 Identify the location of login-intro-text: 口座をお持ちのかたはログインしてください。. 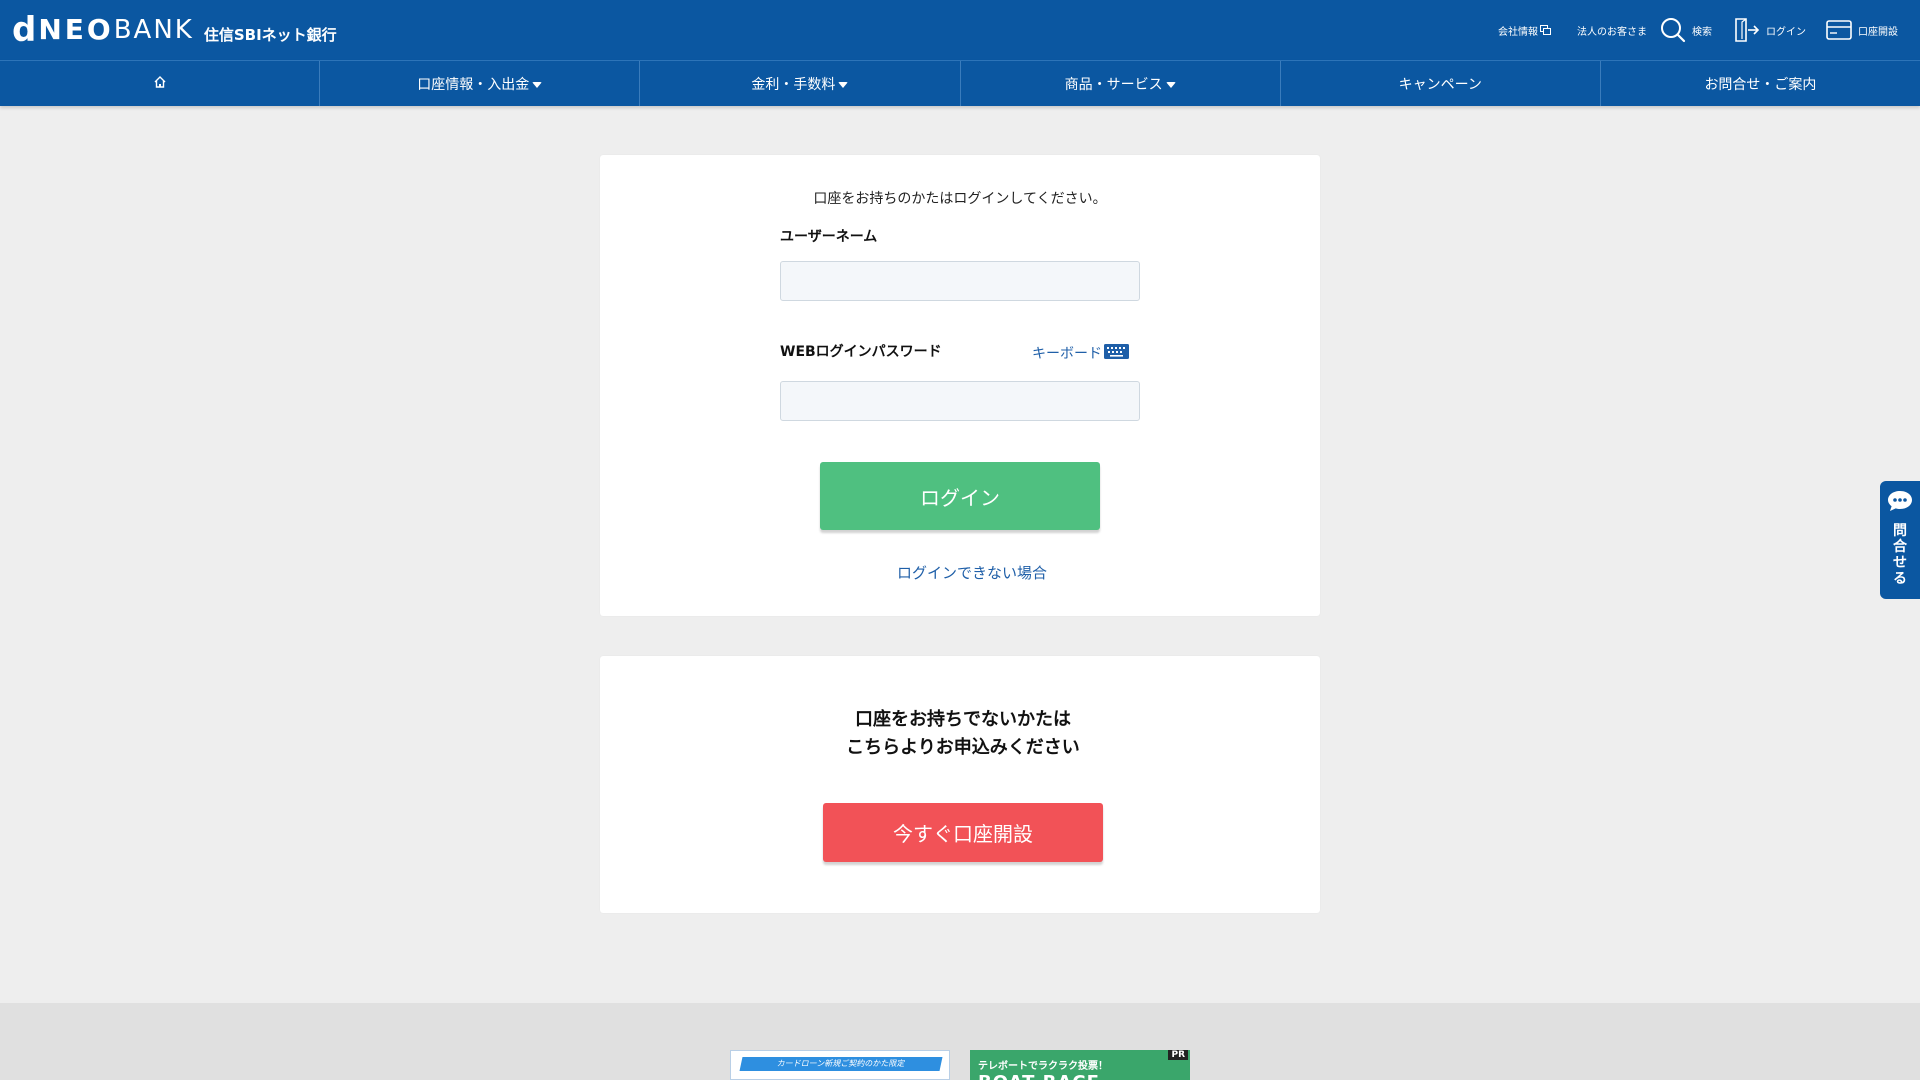
(960, 199).